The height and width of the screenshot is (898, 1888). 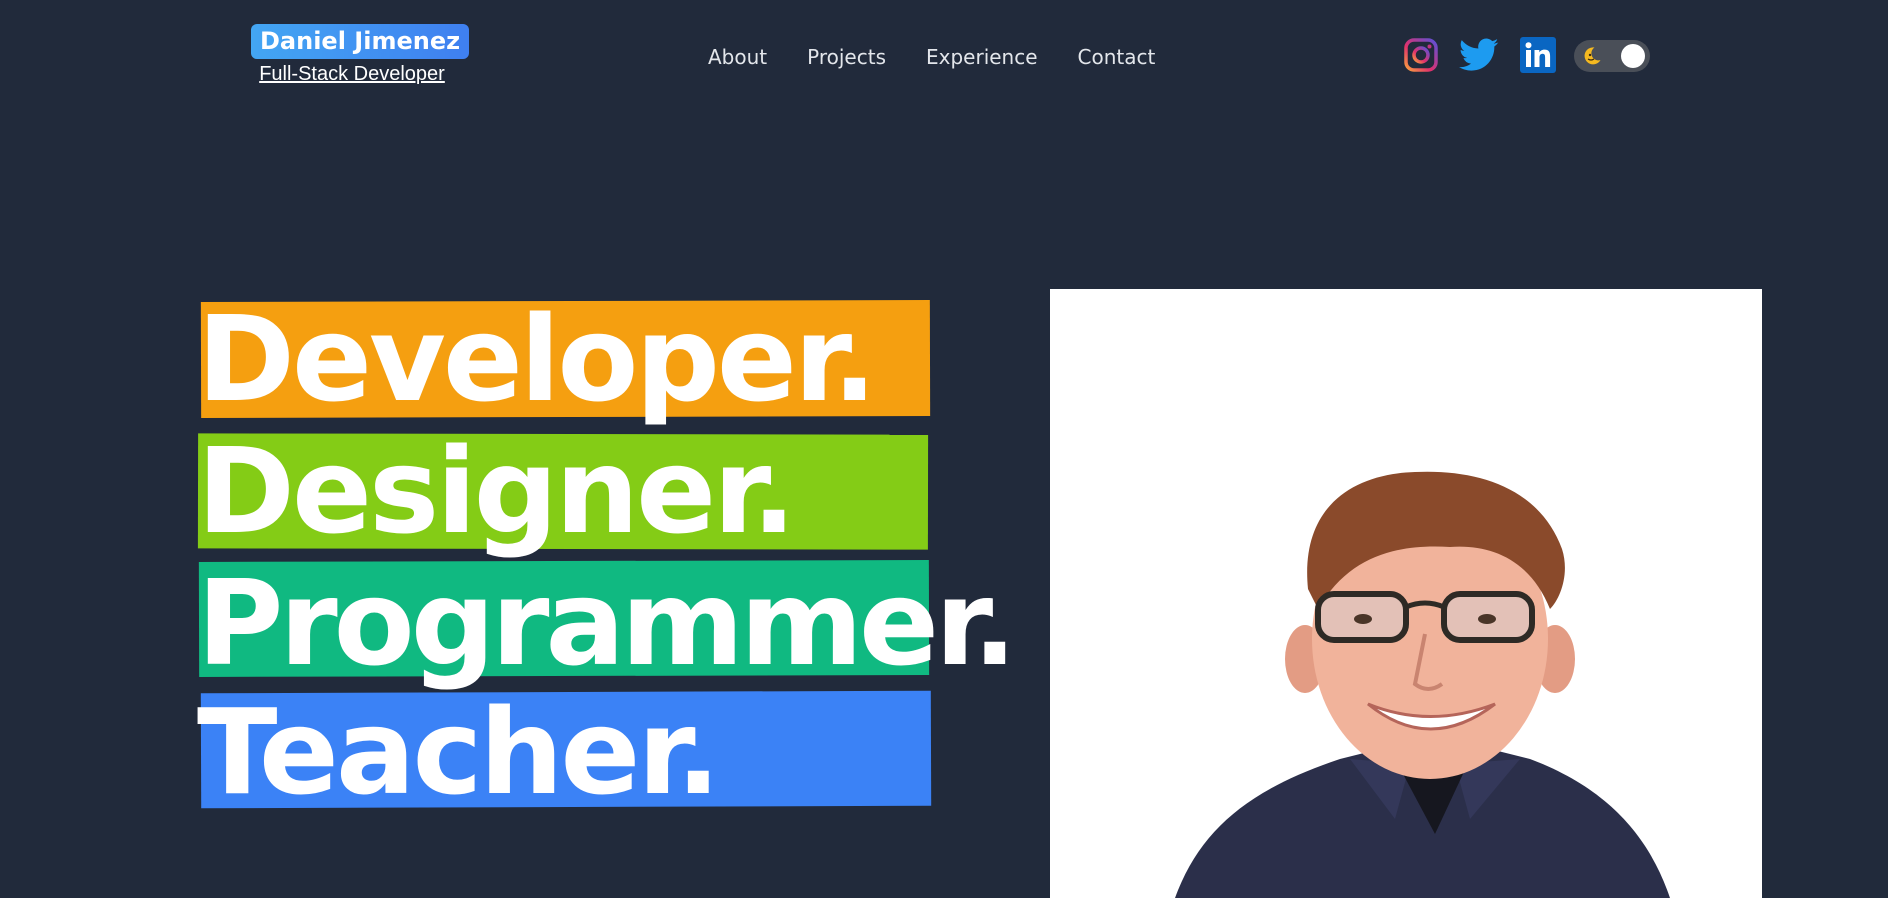 I want to click on instagram-icon, so click(x=1421, y=55).